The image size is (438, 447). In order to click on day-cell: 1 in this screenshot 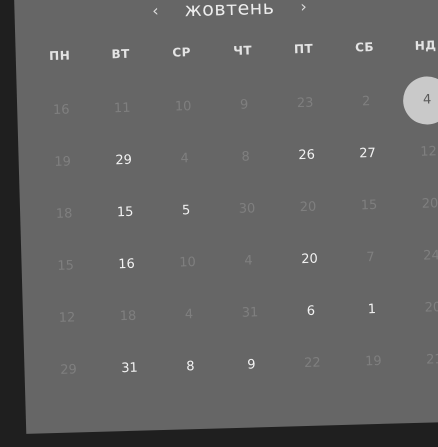, I will do `click(371, 310)`.